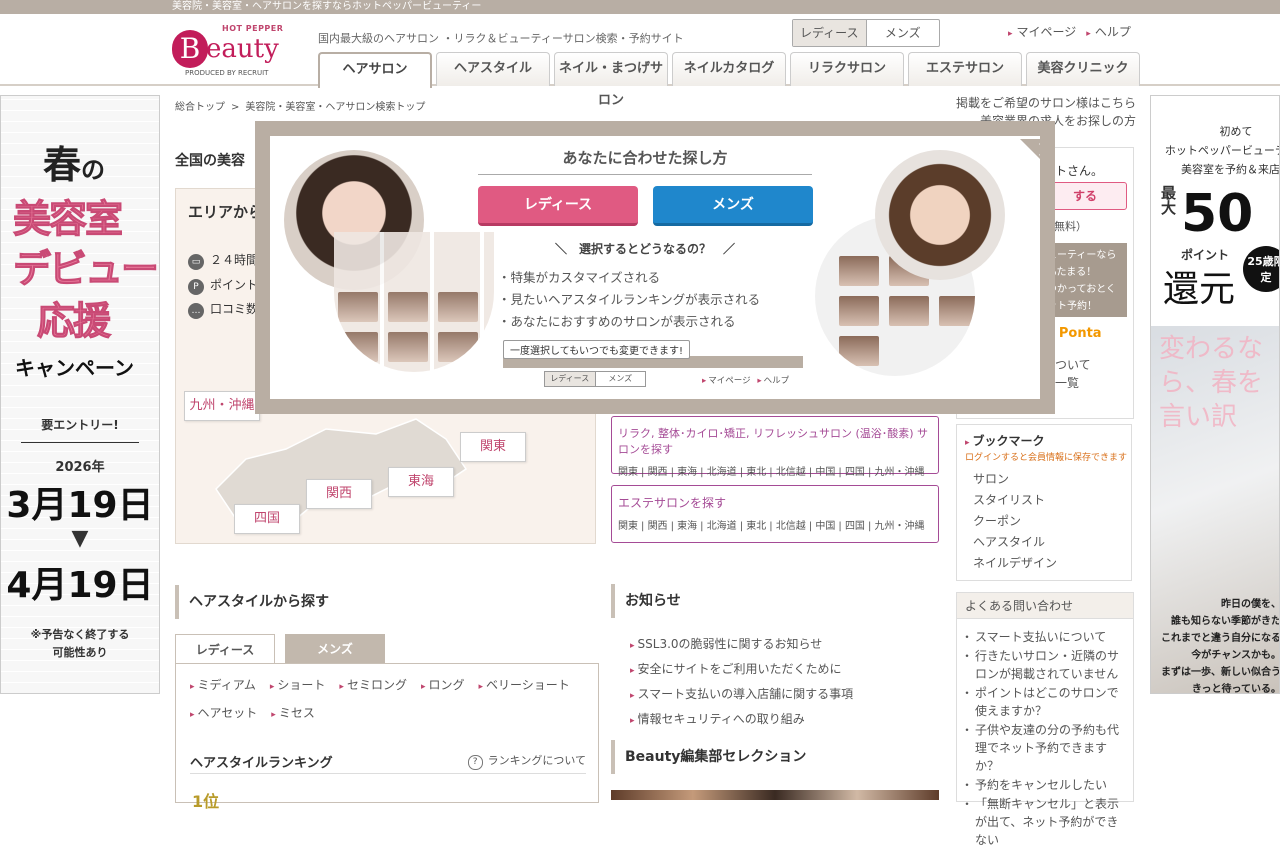 Image resolution: width=1280 pixels, height=849 pixels. What do you see at coordinates (855, 472) in the screenshot?
I see `relax-link: 四国` at bounding box center [855, 472].